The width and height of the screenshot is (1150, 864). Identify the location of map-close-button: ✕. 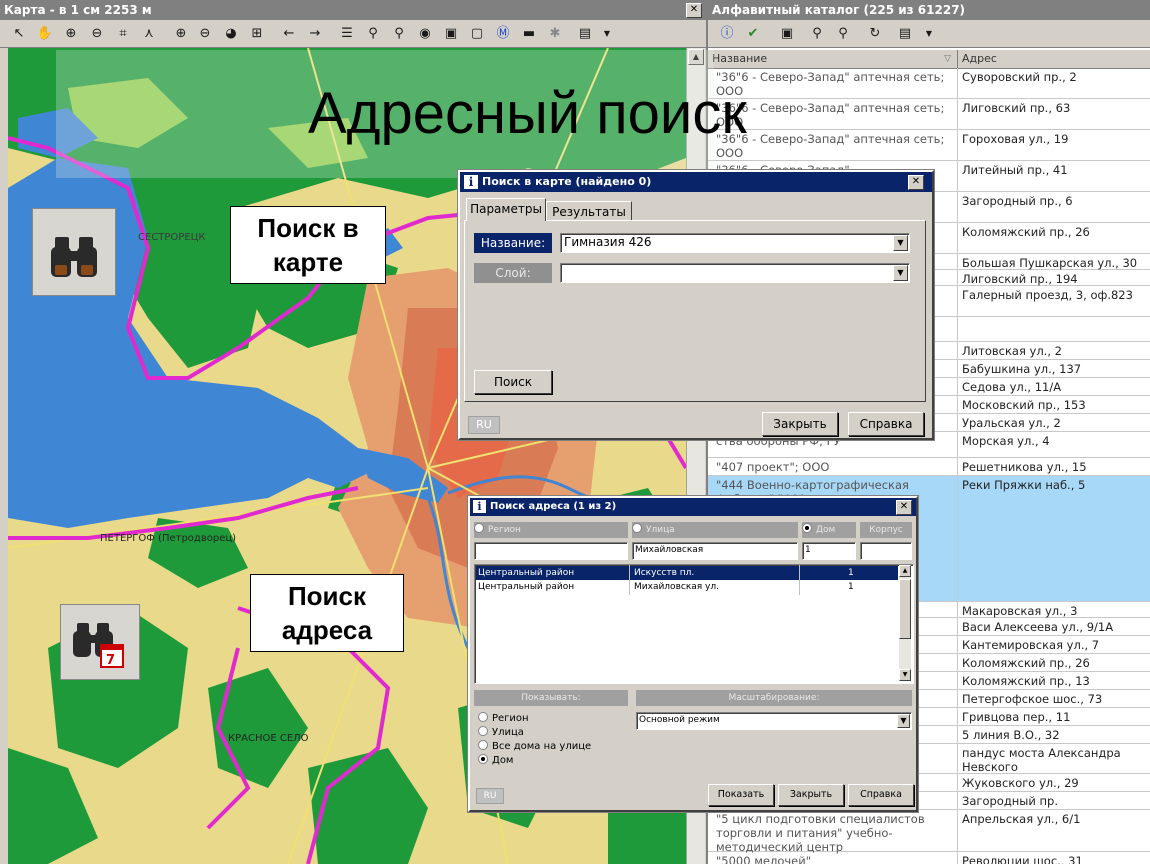
(694, 10).